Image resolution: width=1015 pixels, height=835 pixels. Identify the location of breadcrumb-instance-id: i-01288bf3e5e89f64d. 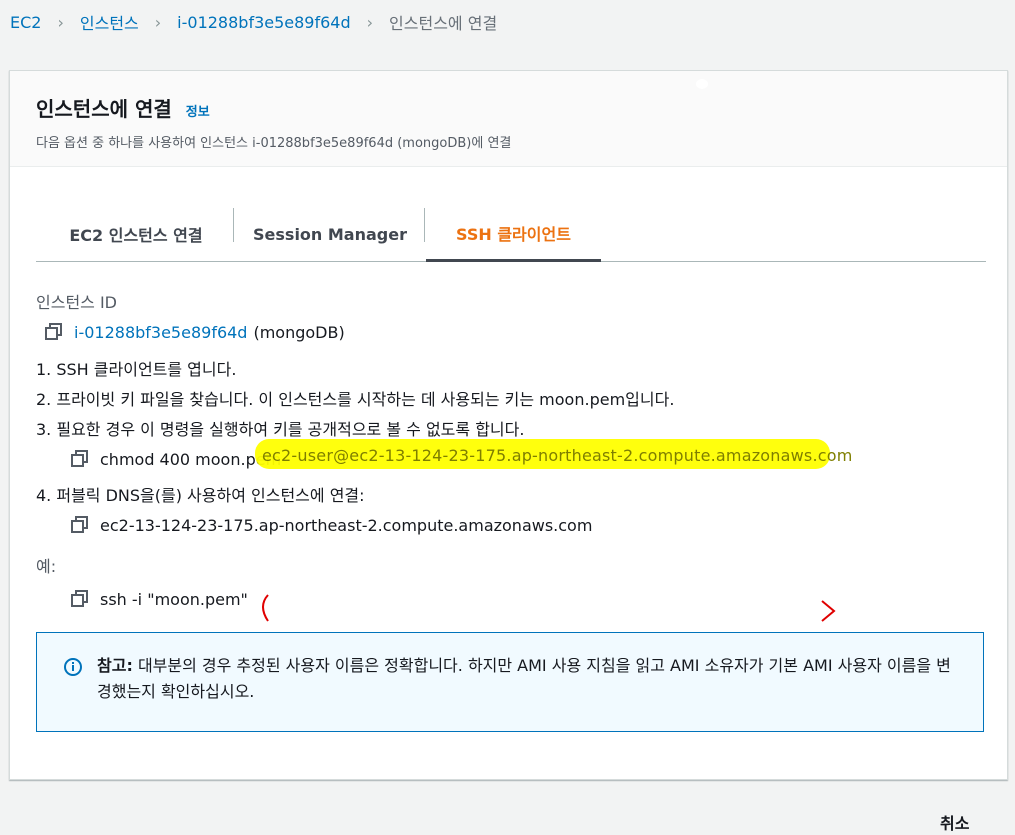
(263, 22).